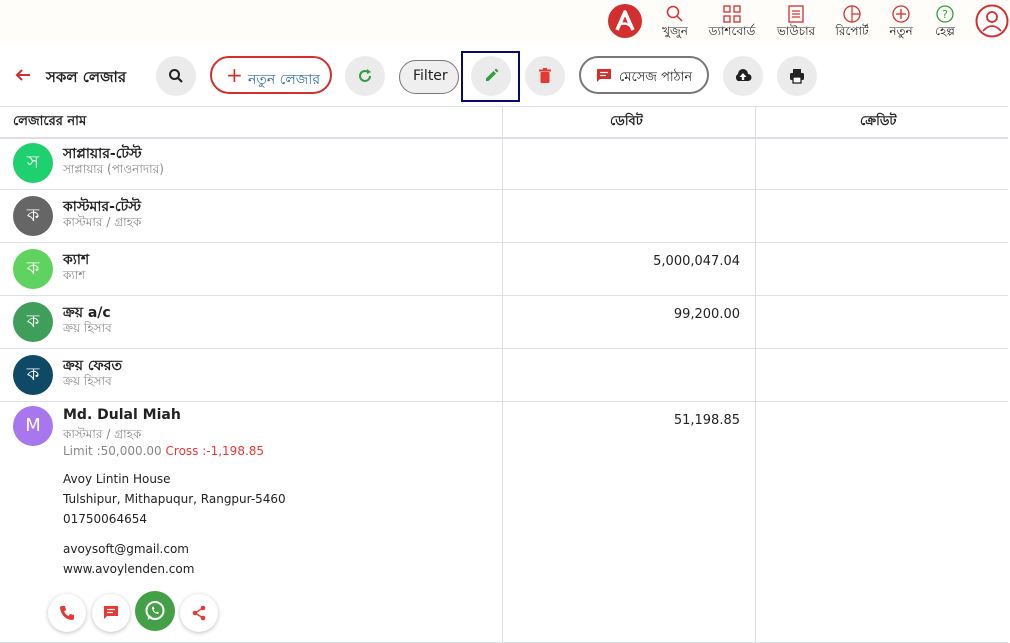 Image resolution: width=1010 pixels, height=643 pixels. What do you see at coordinates (675, 23) in the screenshot?
I see `nav-search: খুজুন` at bounding box center [675, 23].